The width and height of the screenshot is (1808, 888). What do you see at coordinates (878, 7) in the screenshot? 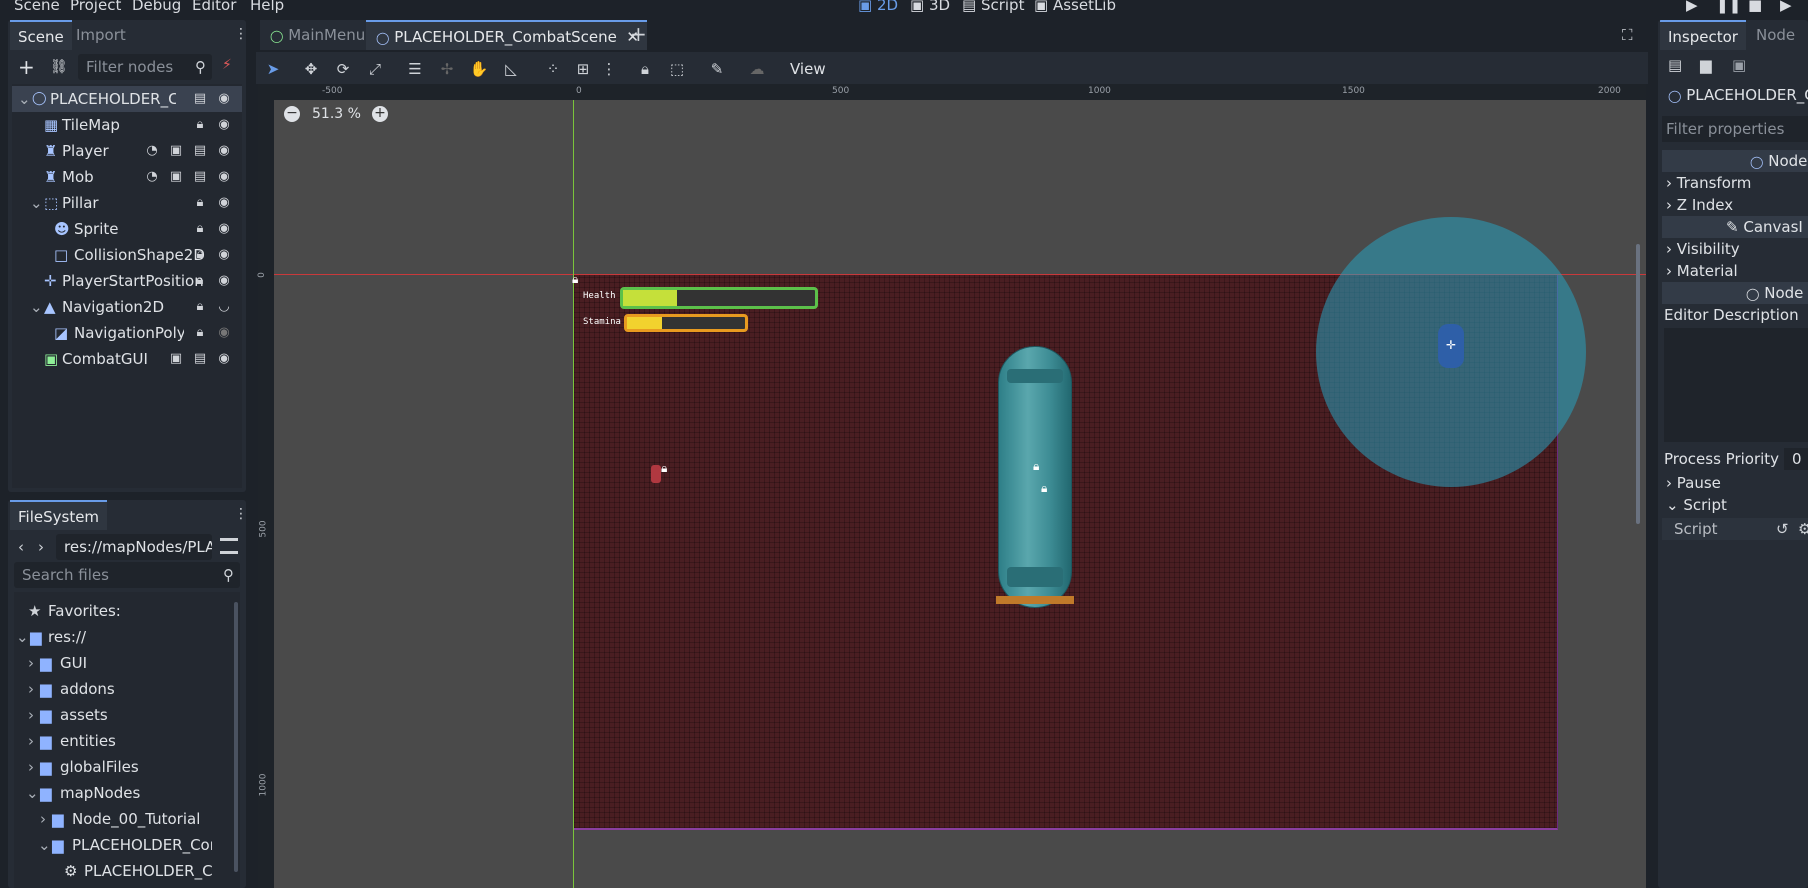
I see `mode-2d-button: ▣ 2D` at bounding box center [878, 7].